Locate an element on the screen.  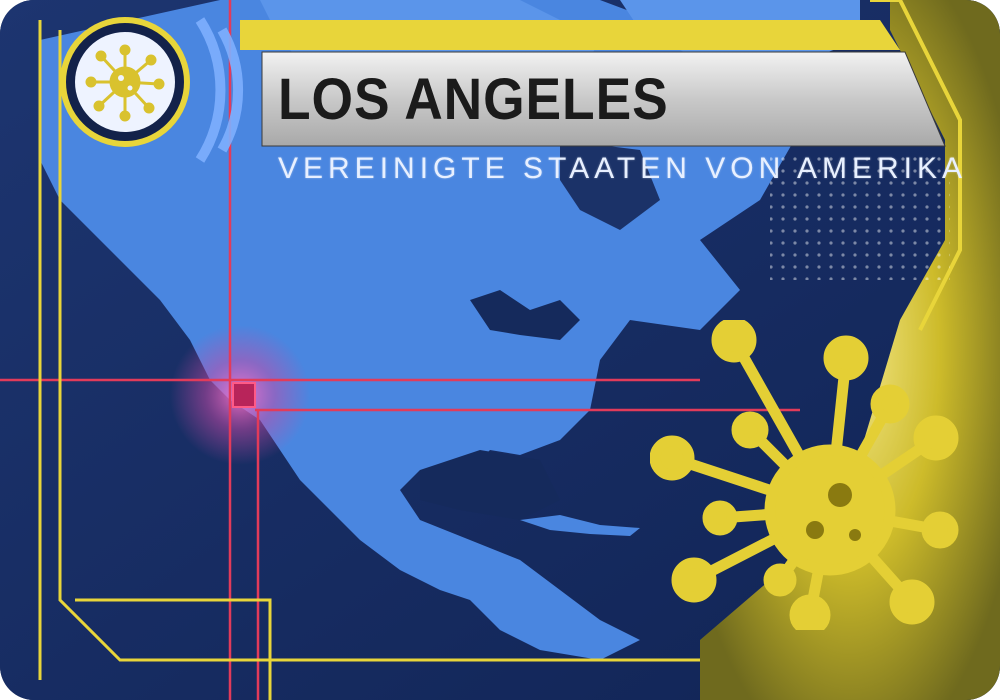
country-name: VEREINIGTE STAATEN VON AMERIKA is located at coordinates (622, 168).